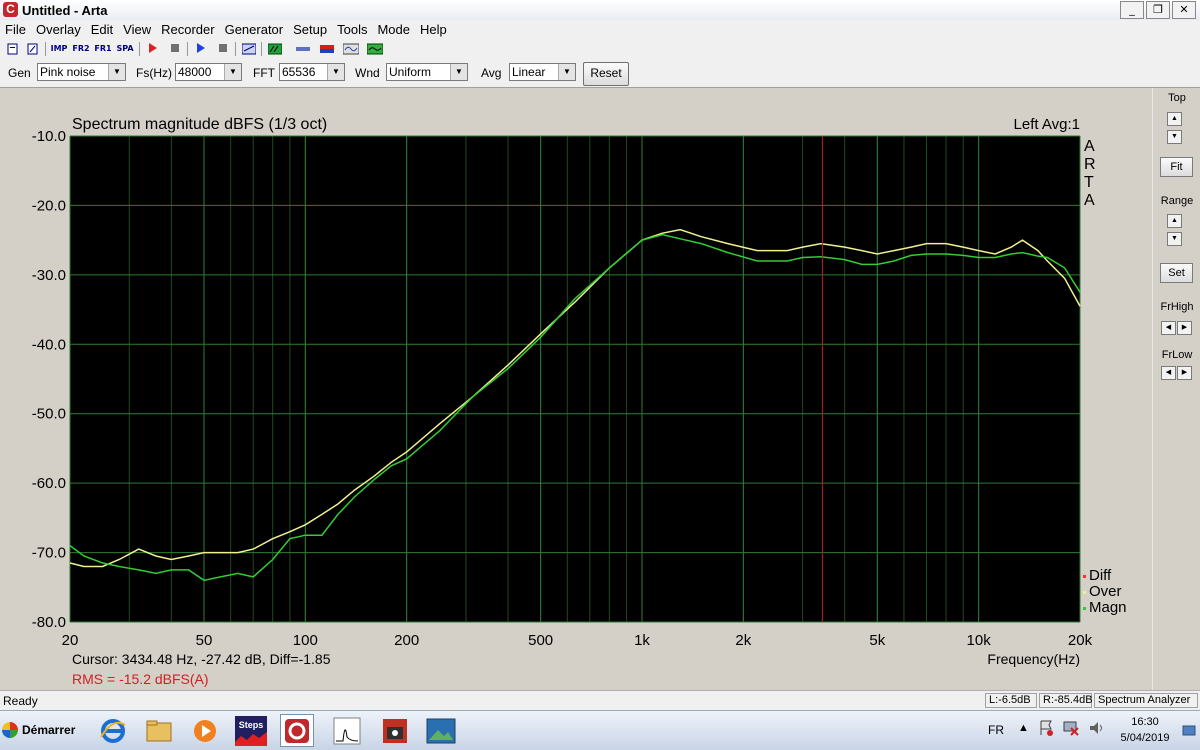  Describe the element at coordinates (1145, 738) in the screenshot. I see `clock-date: 5/04/2019` at that location.